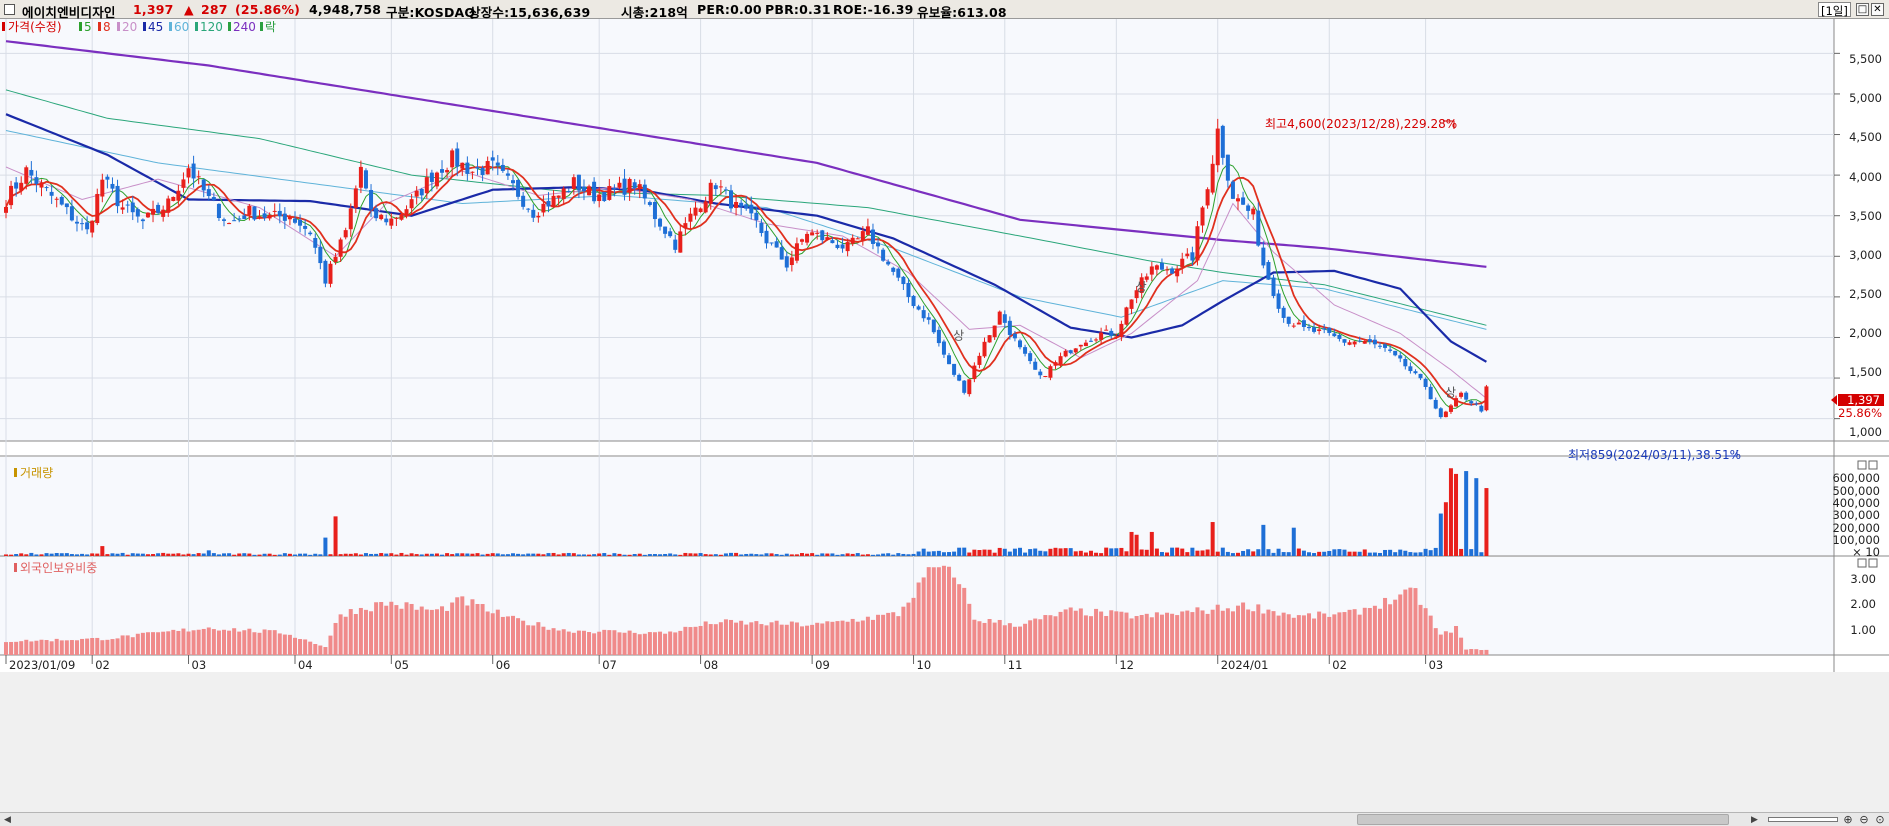 The image size is (1889, 826). Describe the element at coordinates (35, 27) in the screenshot. I see `legend-price: 가격(수정)` at that location.